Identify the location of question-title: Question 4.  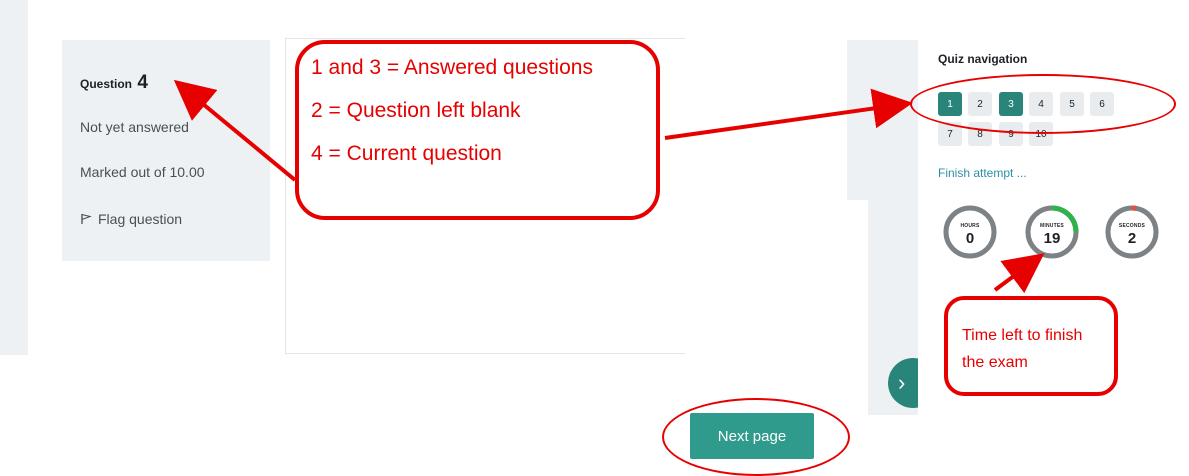
(114, 83).